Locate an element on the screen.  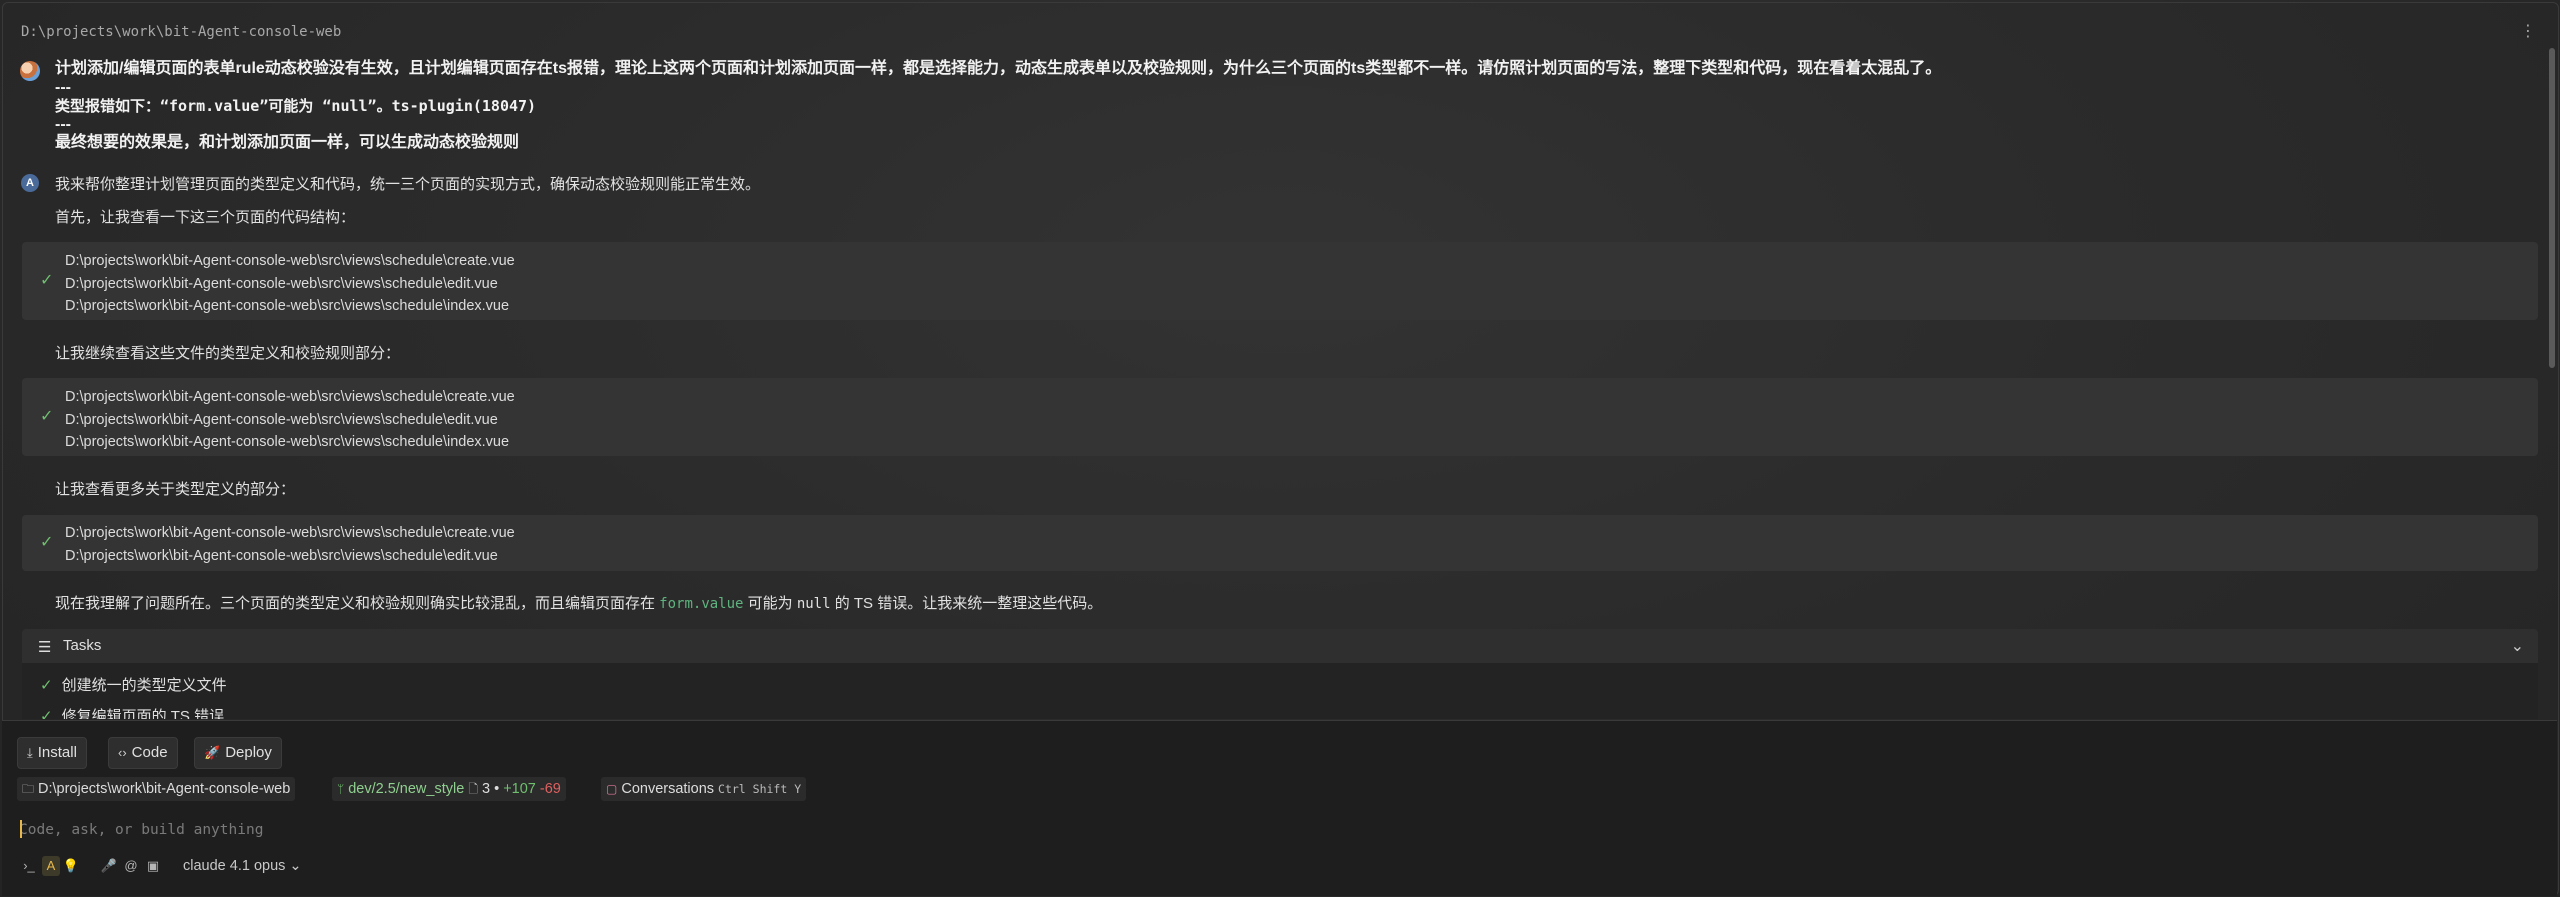
list-icon: ☰ is located at coordinates (45, 647).